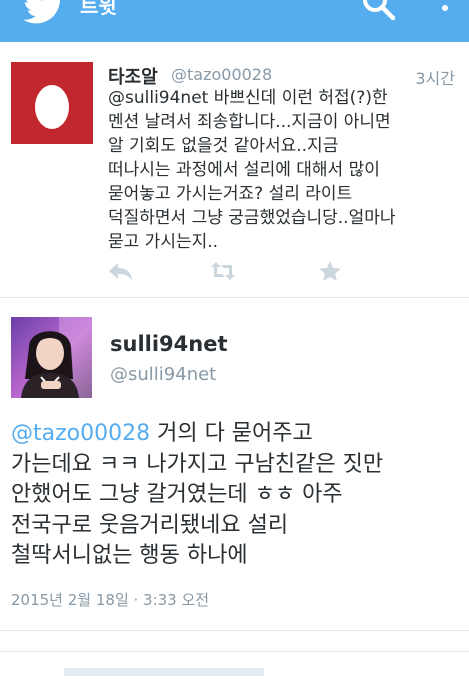 The image size is (469, 679). I want to click on tweet-text-line: 멘션 날려서 죄송합니다...지금이 아니면, so click(249, 122).